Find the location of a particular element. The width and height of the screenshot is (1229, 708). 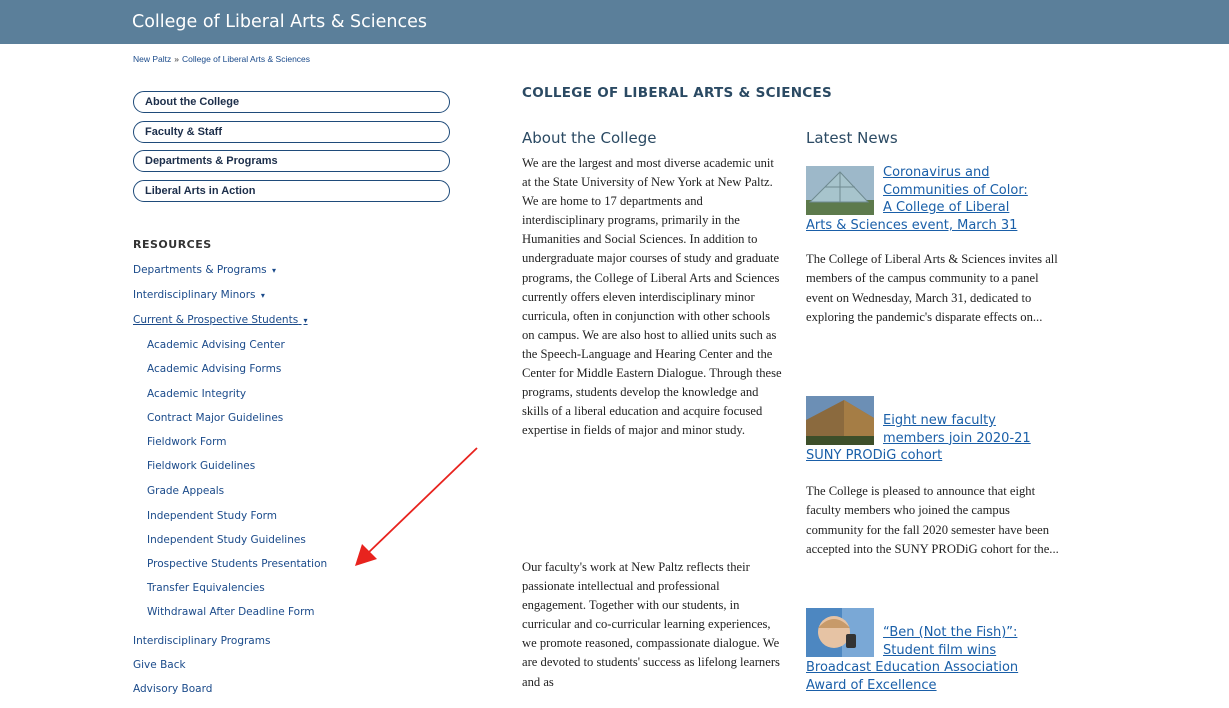

sub-item-transfer-equivalencies: Transfer Equivalencies is located at coordinates (206, 588).